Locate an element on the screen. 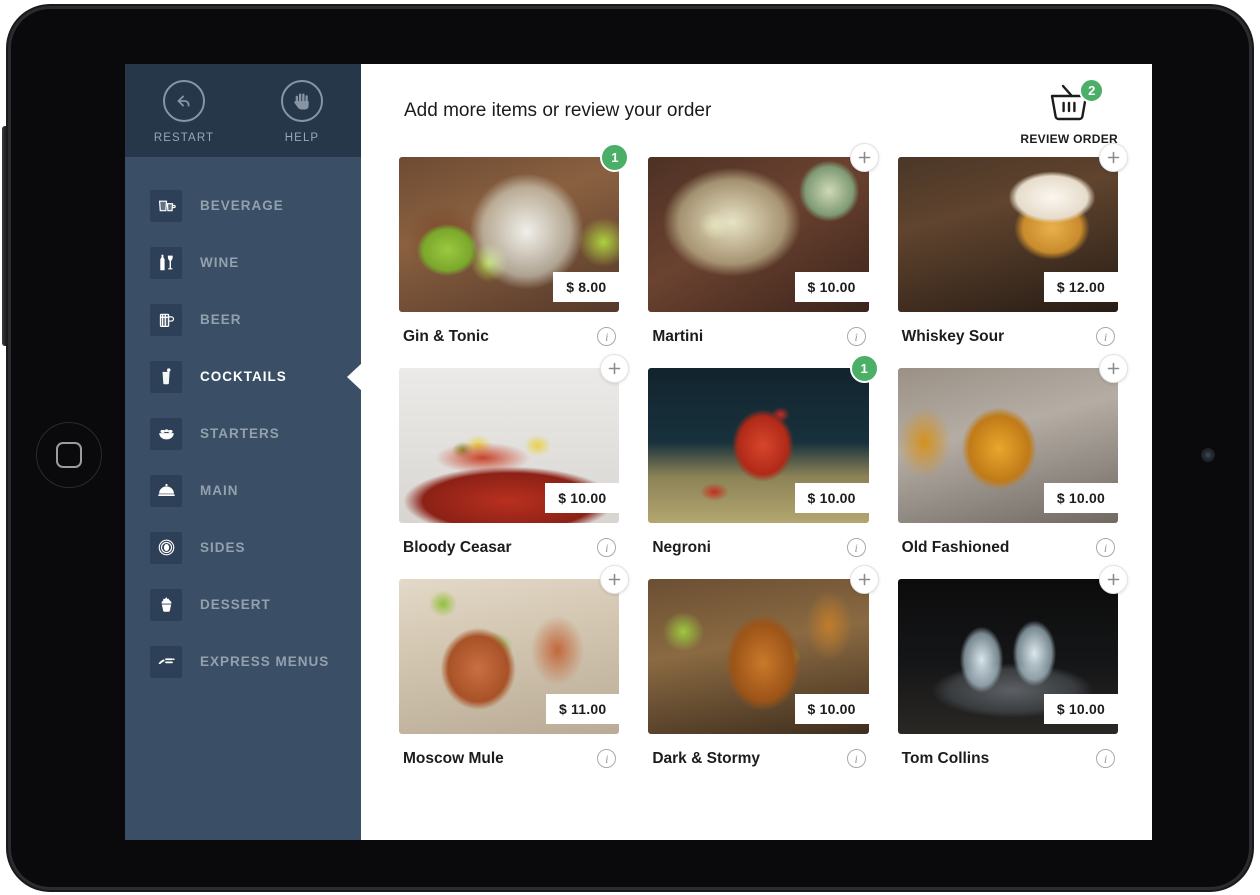  product-image: $ 8.00 is located at coordinates (509, 234).